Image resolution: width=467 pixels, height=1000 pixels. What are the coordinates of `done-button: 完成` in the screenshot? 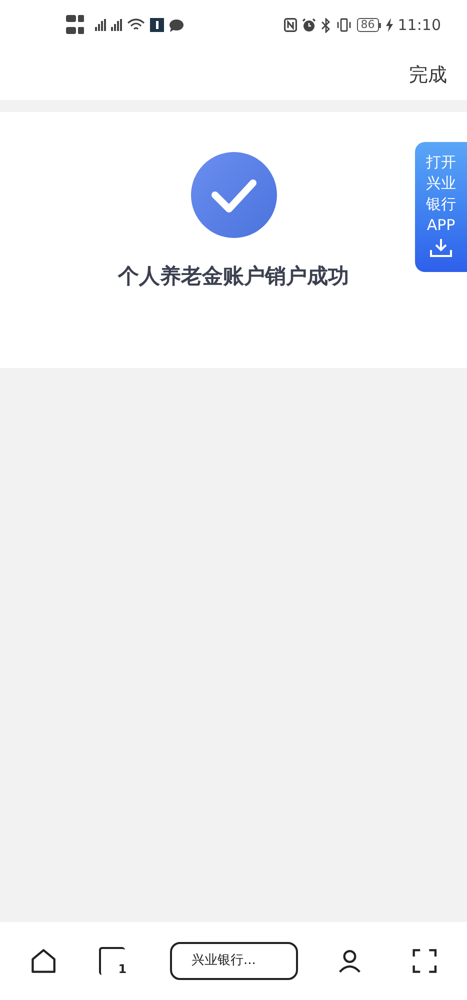 It's located at (428, 75).